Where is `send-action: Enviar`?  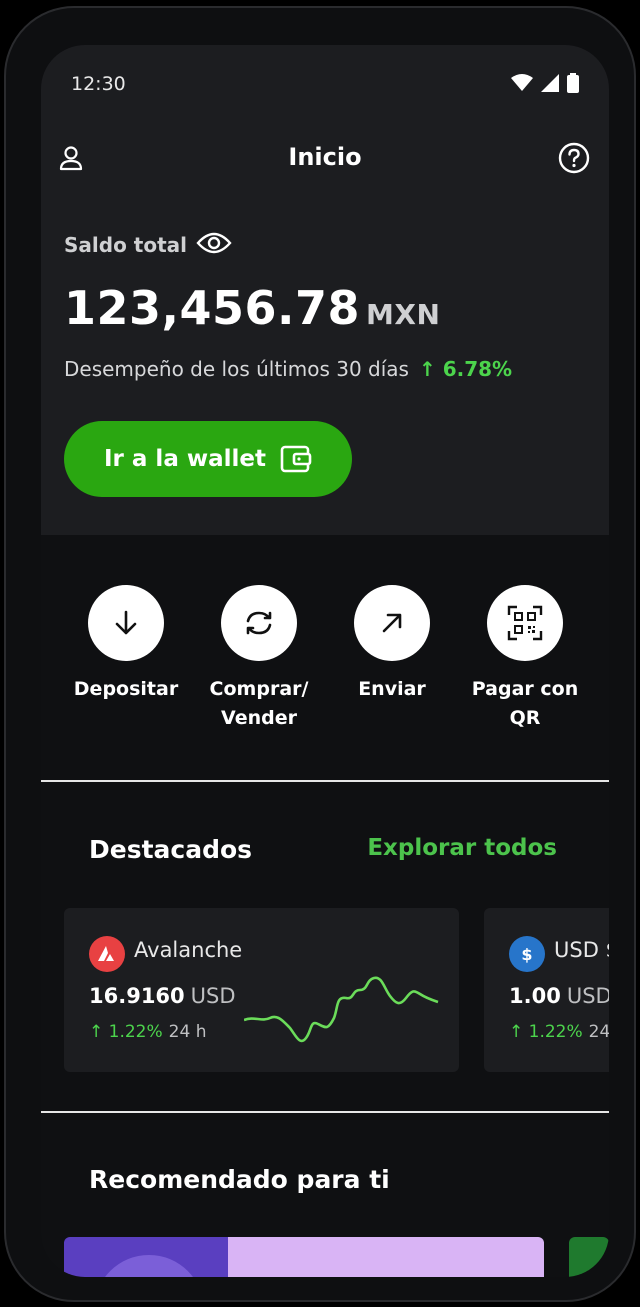 send-action: Enviar is located at coordinates (392, 644).